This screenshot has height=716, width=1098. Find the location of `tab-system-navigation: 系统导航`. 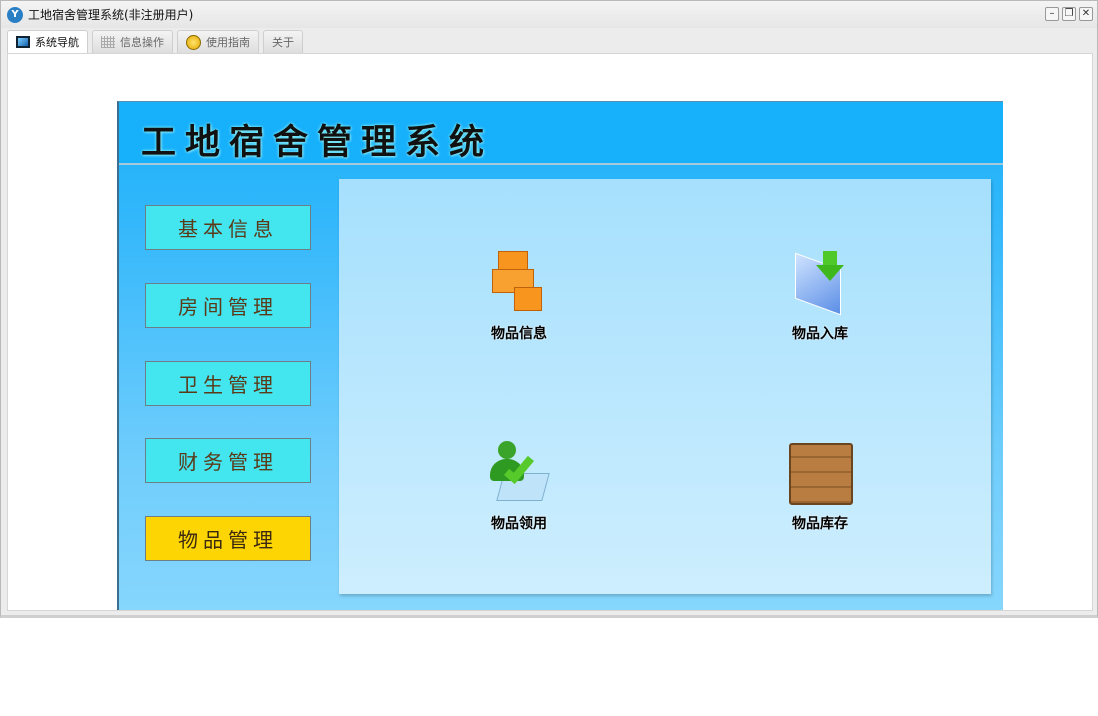

tab-system-navigation: 系统导航 is located at coordinates (47, 41).